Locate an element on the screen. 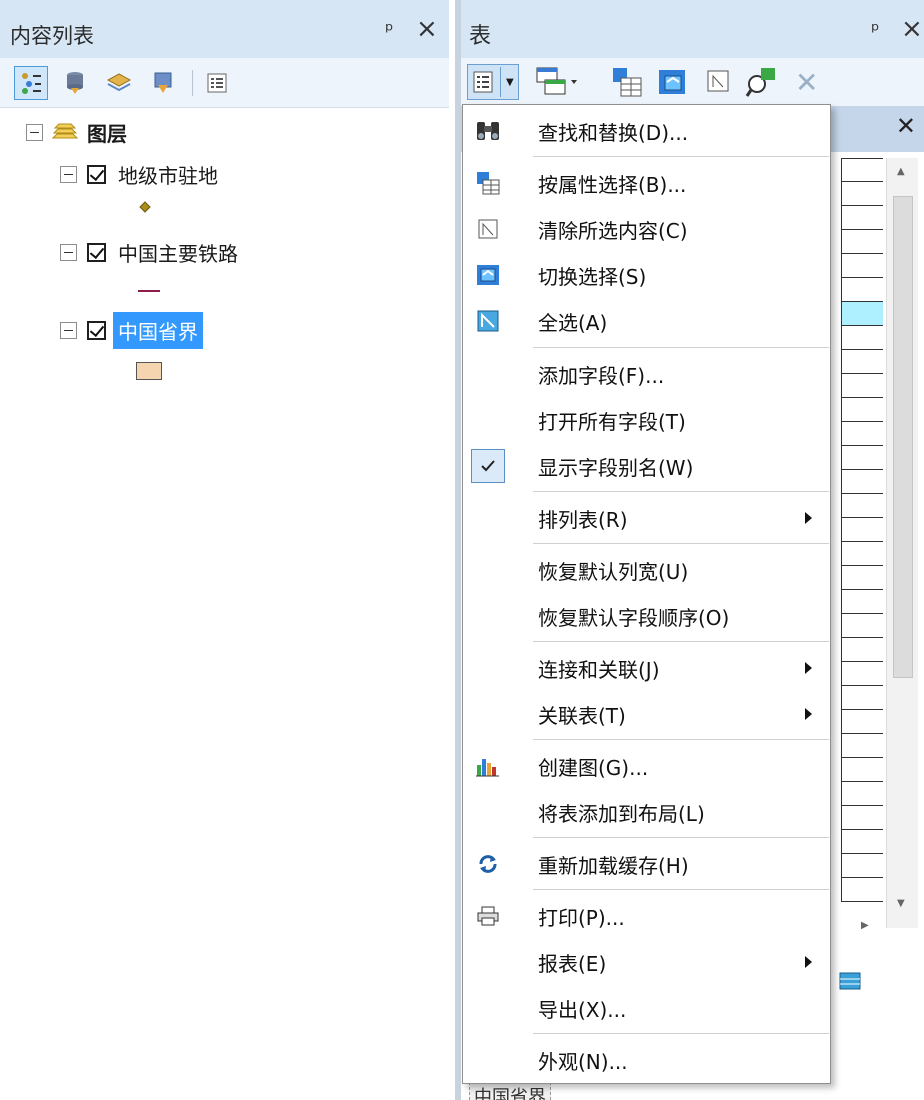 The image size is (924, 1100). table-tab-close-icon: ✕ is located at coordinates (906, 126).